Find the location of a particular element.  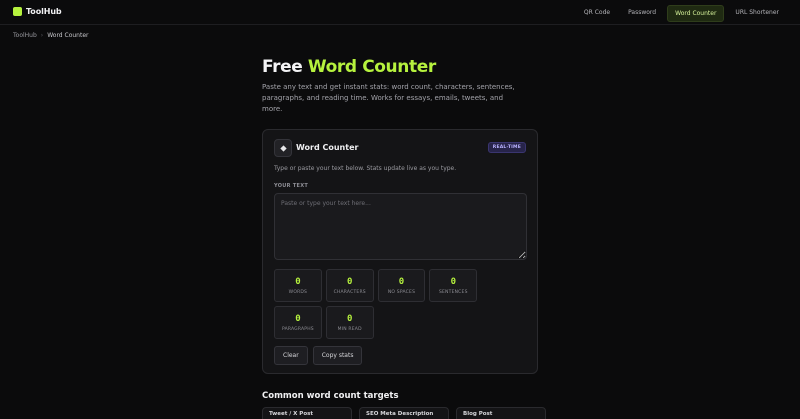

card-title: Word Counter is located at coordinates (327, 147).